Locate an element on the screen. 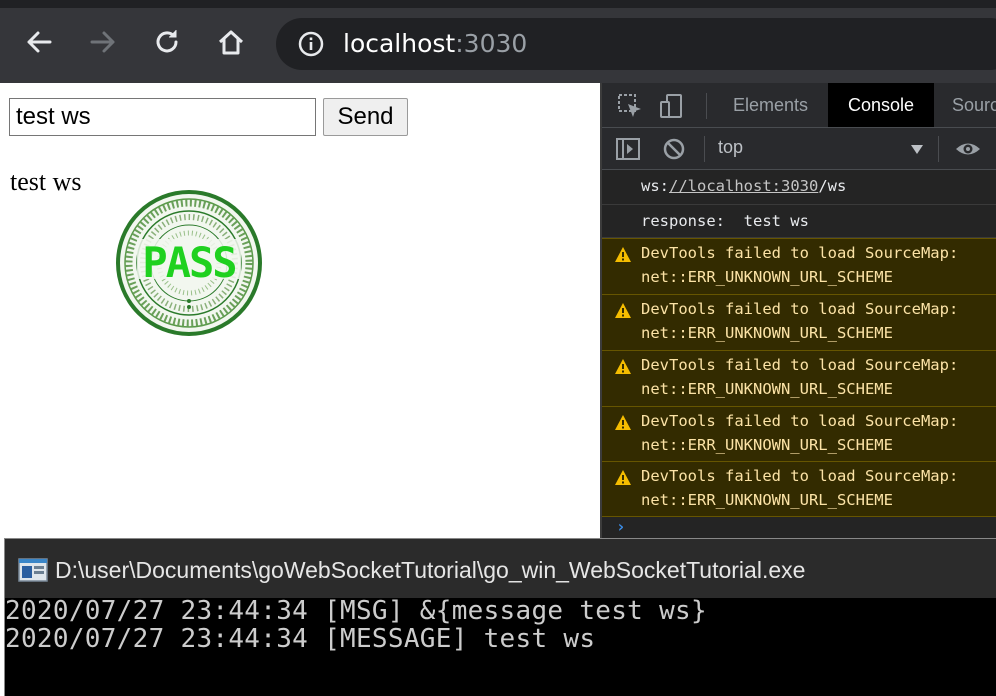 The width and height of the screenshot is (996, 696). forward-button is located at coordinates (103, 42).